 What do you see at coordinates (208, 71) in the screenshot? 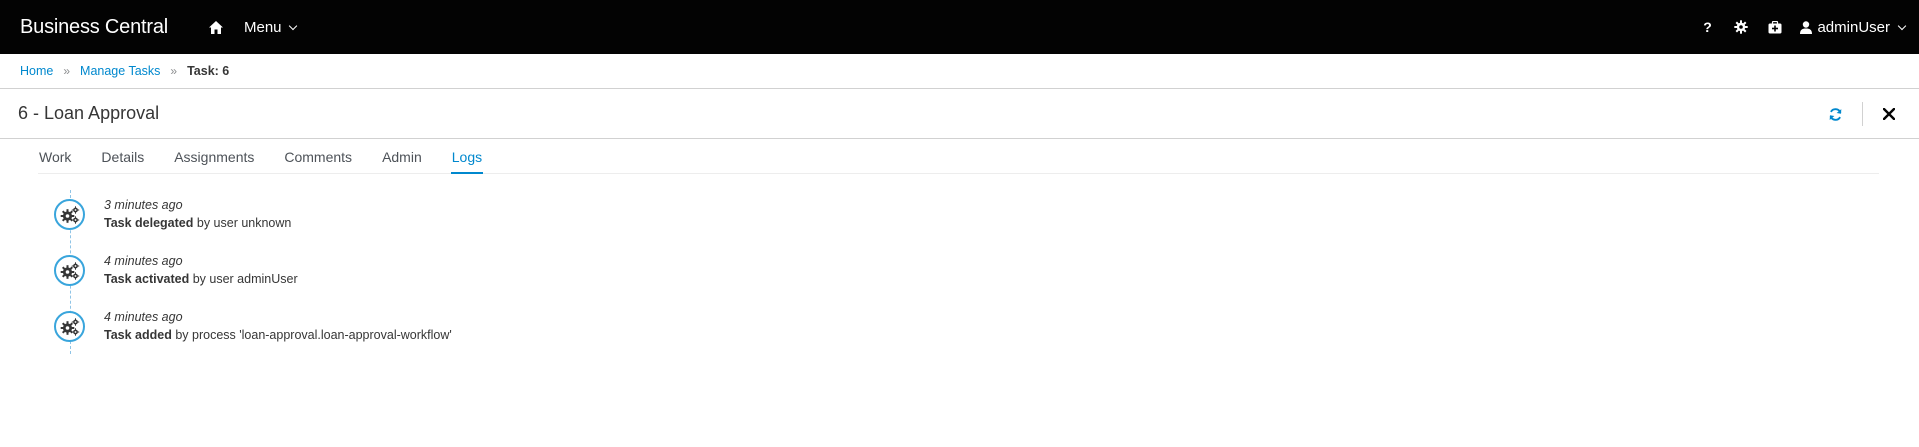
I see `breadcrumb-current: Task: 6` at bounding box center [208, 71].